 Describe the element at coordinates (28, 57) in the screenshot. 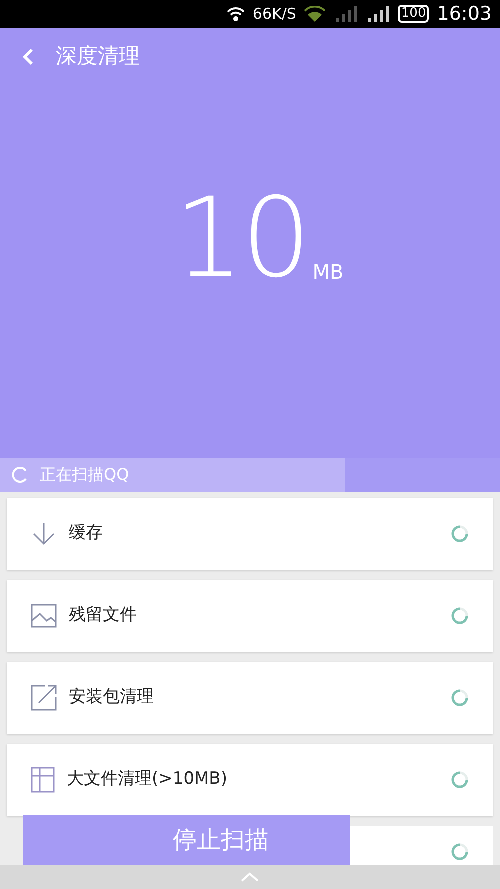

I see `back-button` at that location.